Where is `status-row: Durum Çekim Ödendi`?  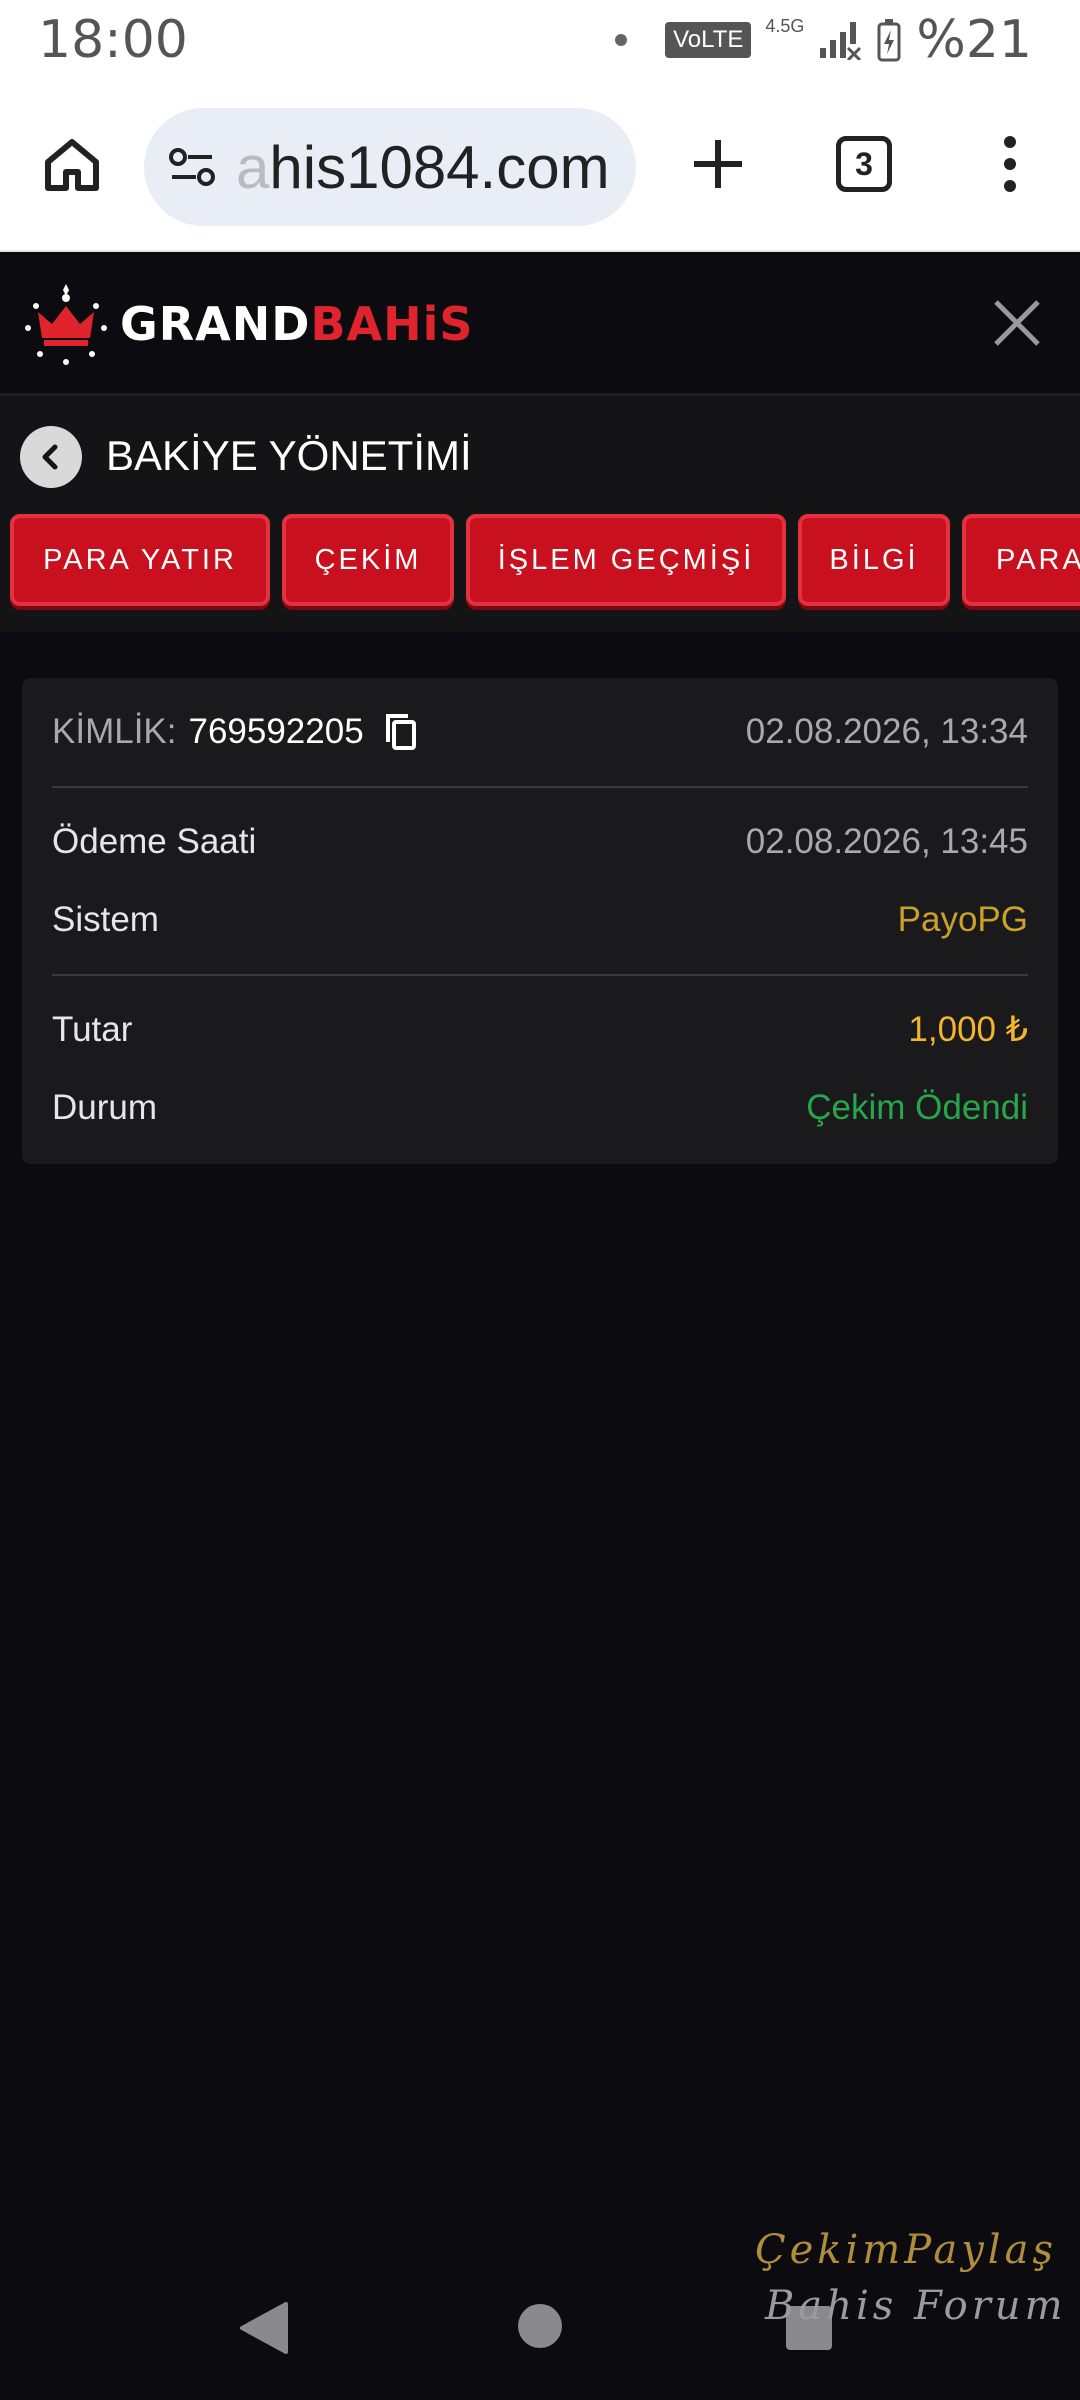
status-row: Durum Çekim Ödendi is located at coordinates (540, 1108).